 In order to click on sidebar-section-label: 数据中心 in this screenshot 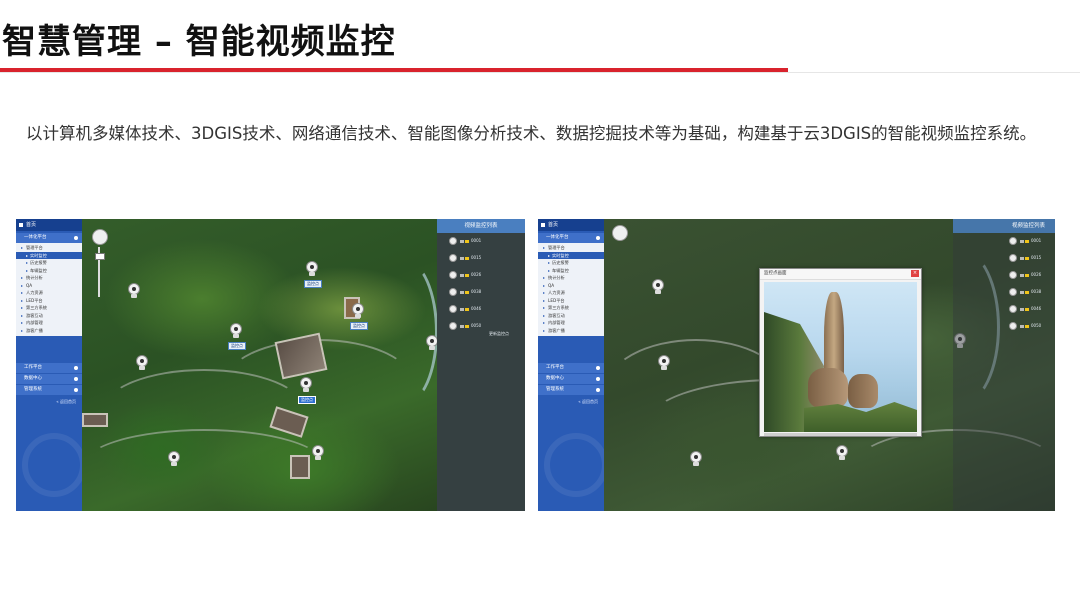, I will do `click(33, 378)`.